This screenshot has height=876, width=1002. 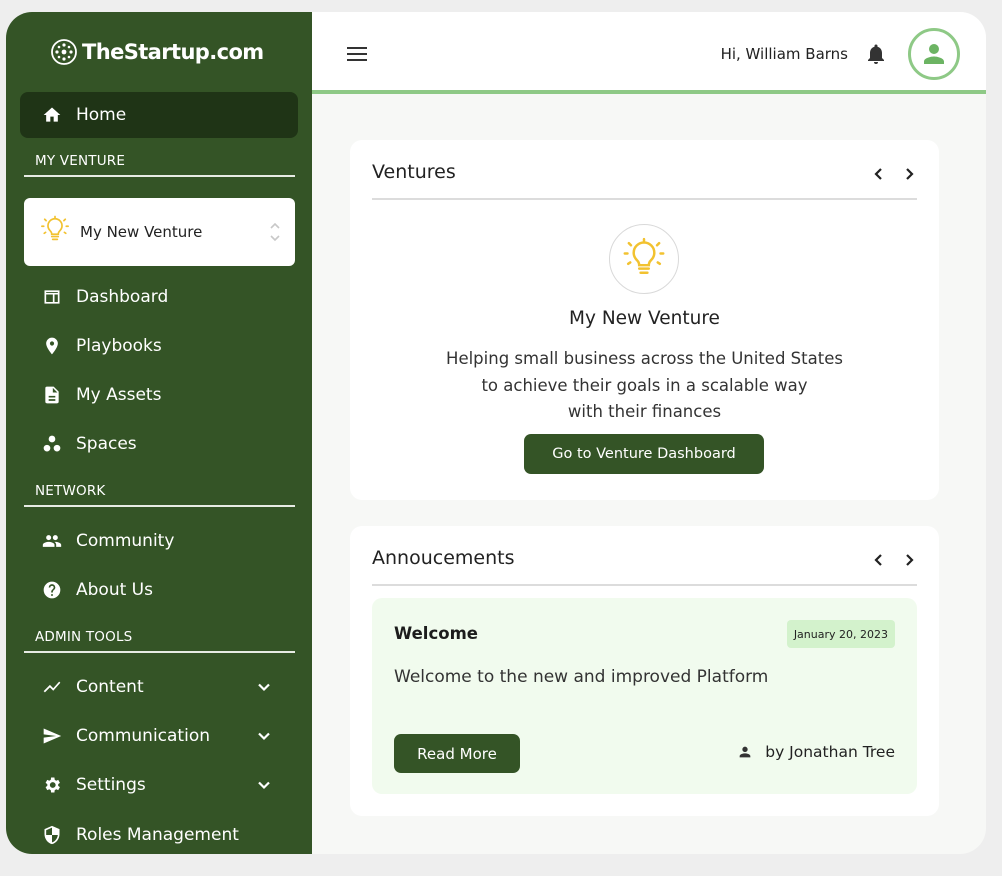 I want to click on sidebar-item-label: Dashboard, so click(x=122, y=297).